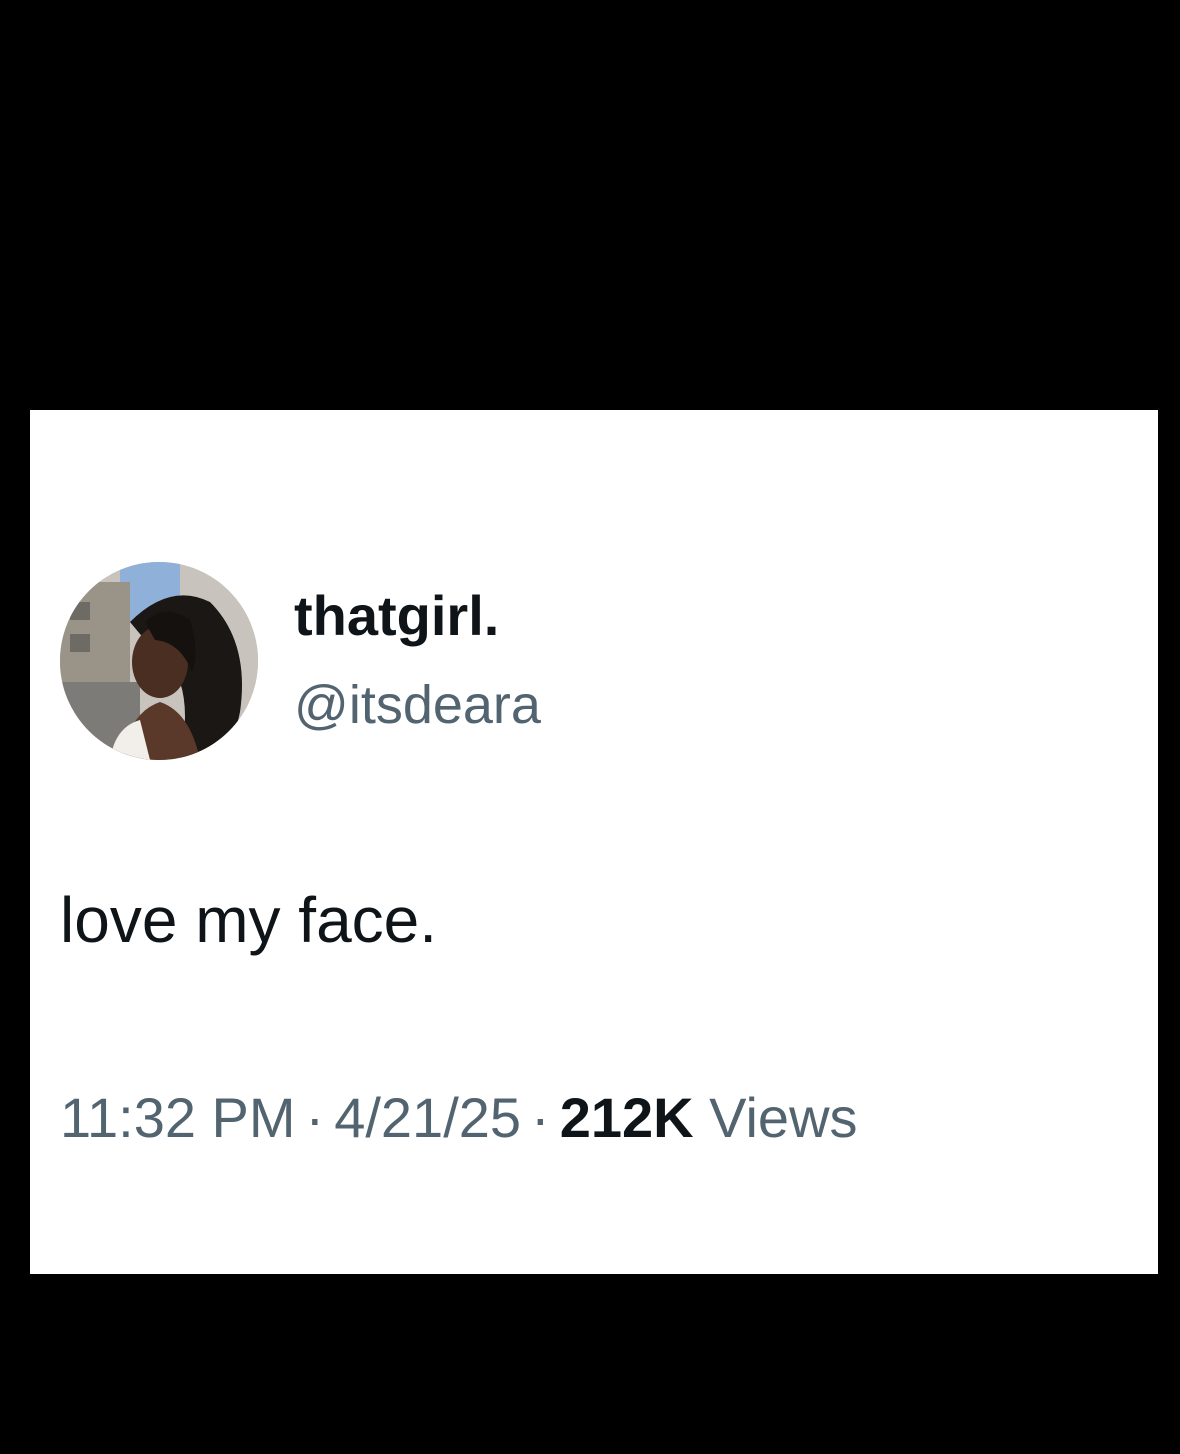  I want to click on views-label: Views, so click(783, 1117).